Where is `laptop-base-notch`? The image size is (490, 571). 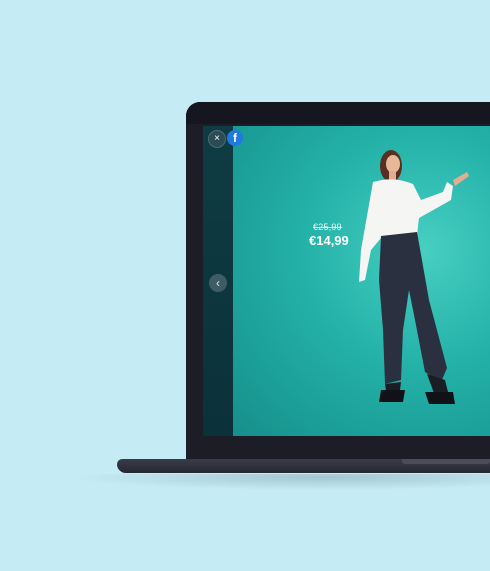 laptop-base-notch is located at coordinates (446, 461).